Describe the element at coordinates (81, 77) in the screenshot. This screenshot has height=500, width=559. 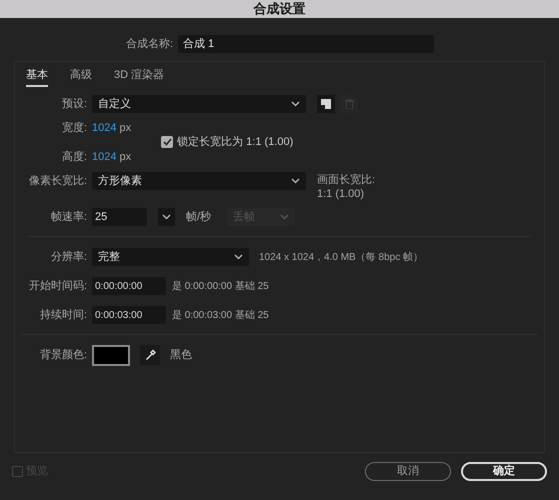
I see `settings-tab: 高级` at that location.